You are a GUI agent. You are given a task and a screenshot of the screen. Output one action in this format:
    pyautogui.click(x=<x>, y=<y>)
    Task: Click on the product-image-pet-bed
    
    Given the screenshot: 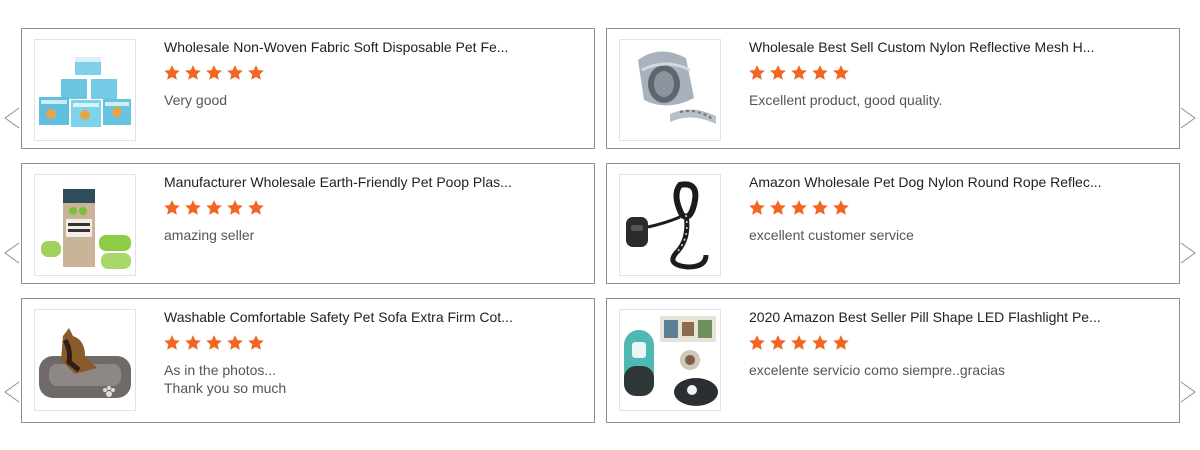 What is the action you would take?
    pyautogui.click(x=85, y=360)
    